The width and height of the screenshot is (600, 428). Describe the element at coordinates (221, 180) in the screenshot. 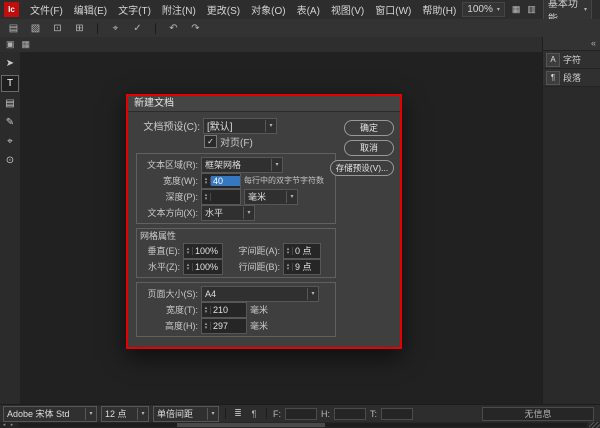

I see `width-chars-stepper: ▴ ▾ 40` at that location.